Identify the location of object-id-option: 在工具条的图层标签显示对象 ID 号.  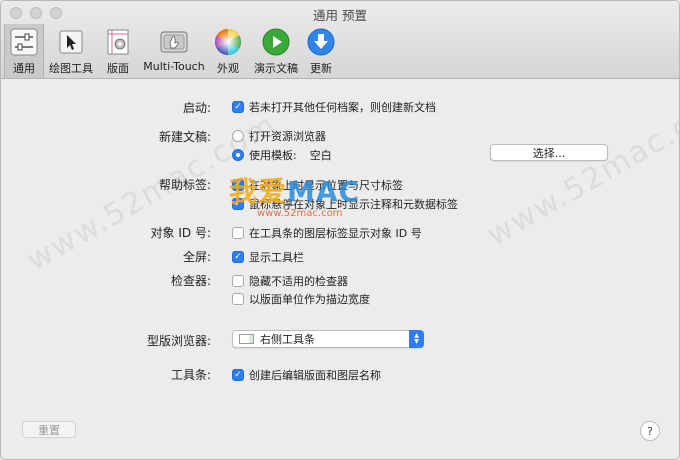
(327, 233).